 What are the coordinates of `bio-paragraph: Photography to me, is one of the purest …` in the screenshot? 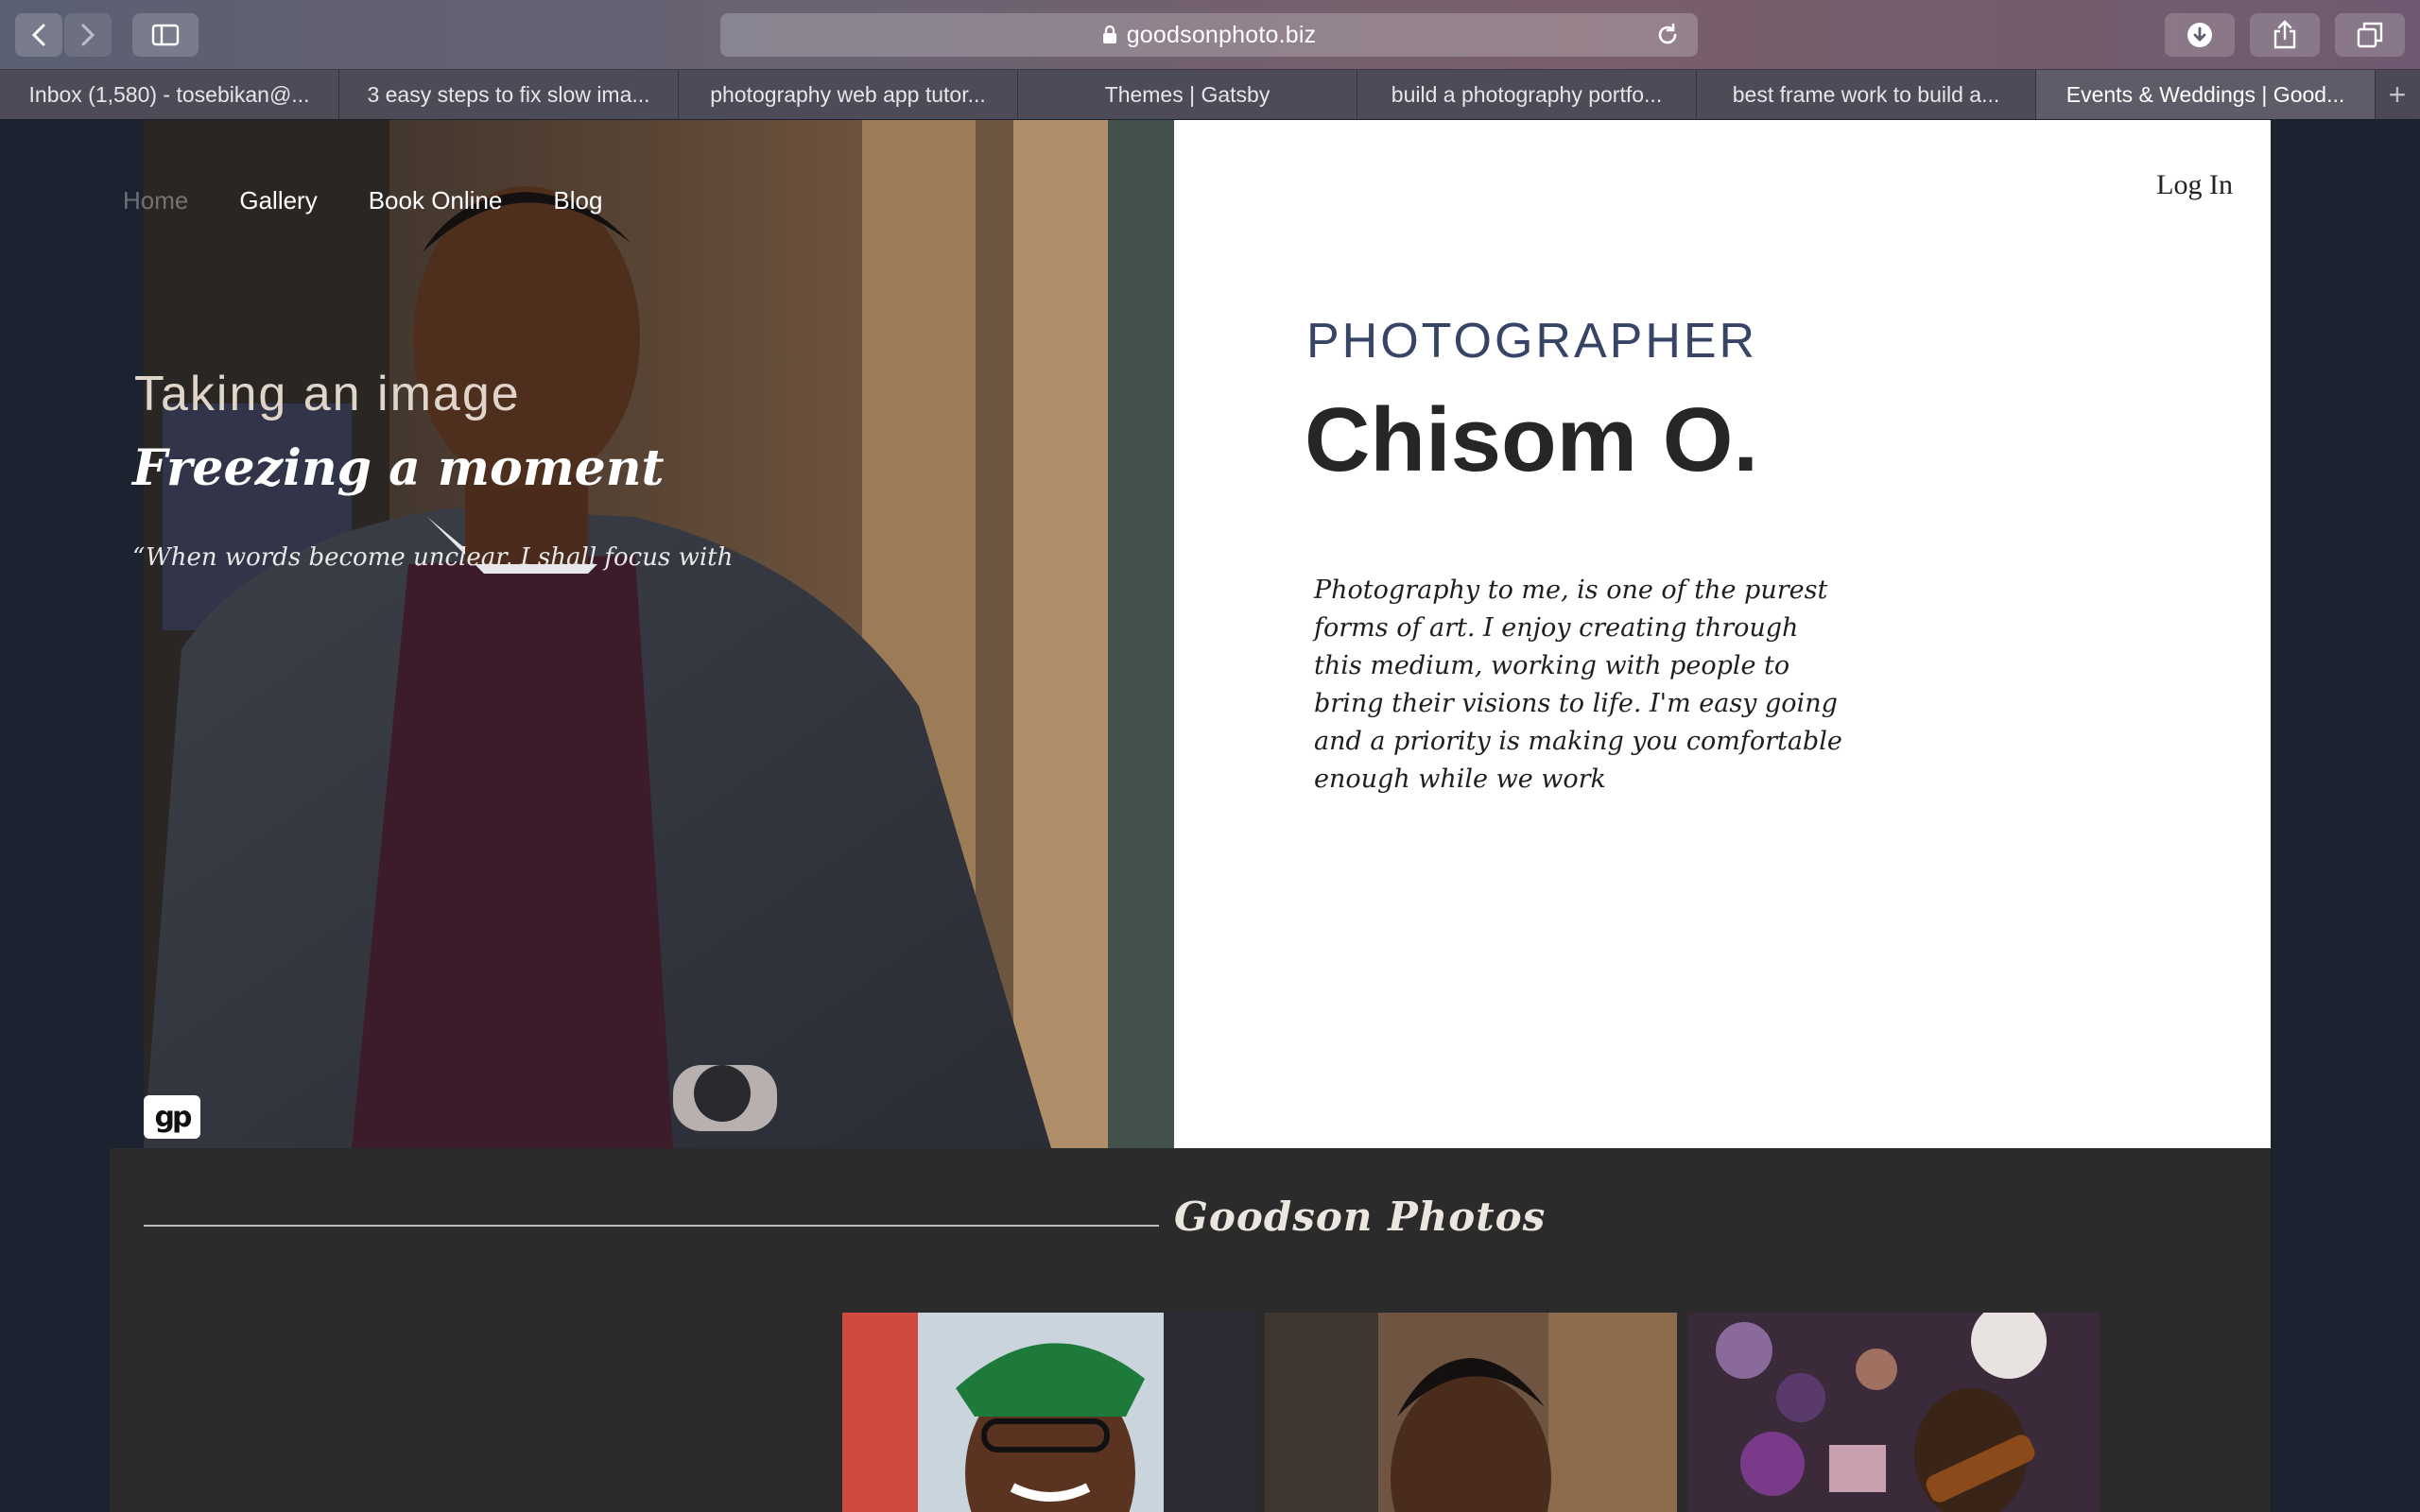 It's located at (1578, 685).